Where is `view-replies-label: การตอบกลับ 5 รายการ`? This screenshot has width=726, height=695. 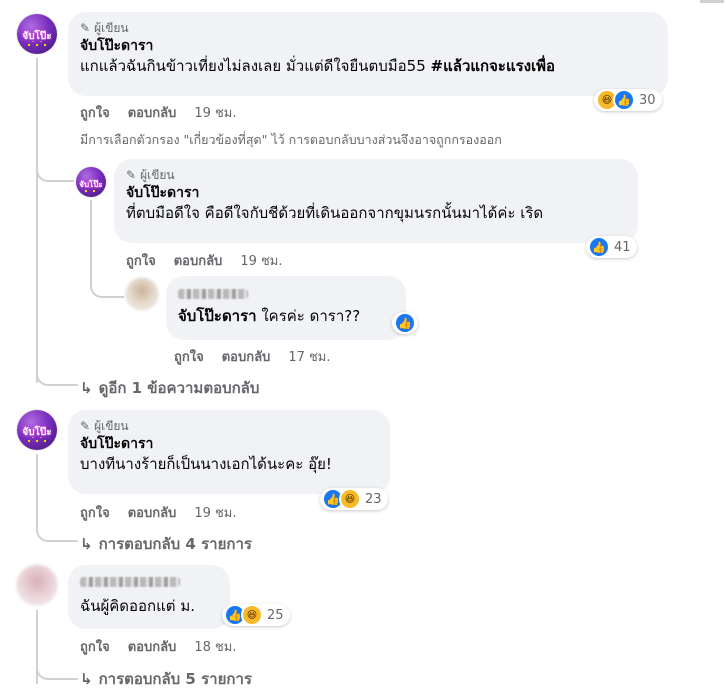 view-replies-label: การตอบกลับ 5 รายการ is located at coordinates (175, 679).